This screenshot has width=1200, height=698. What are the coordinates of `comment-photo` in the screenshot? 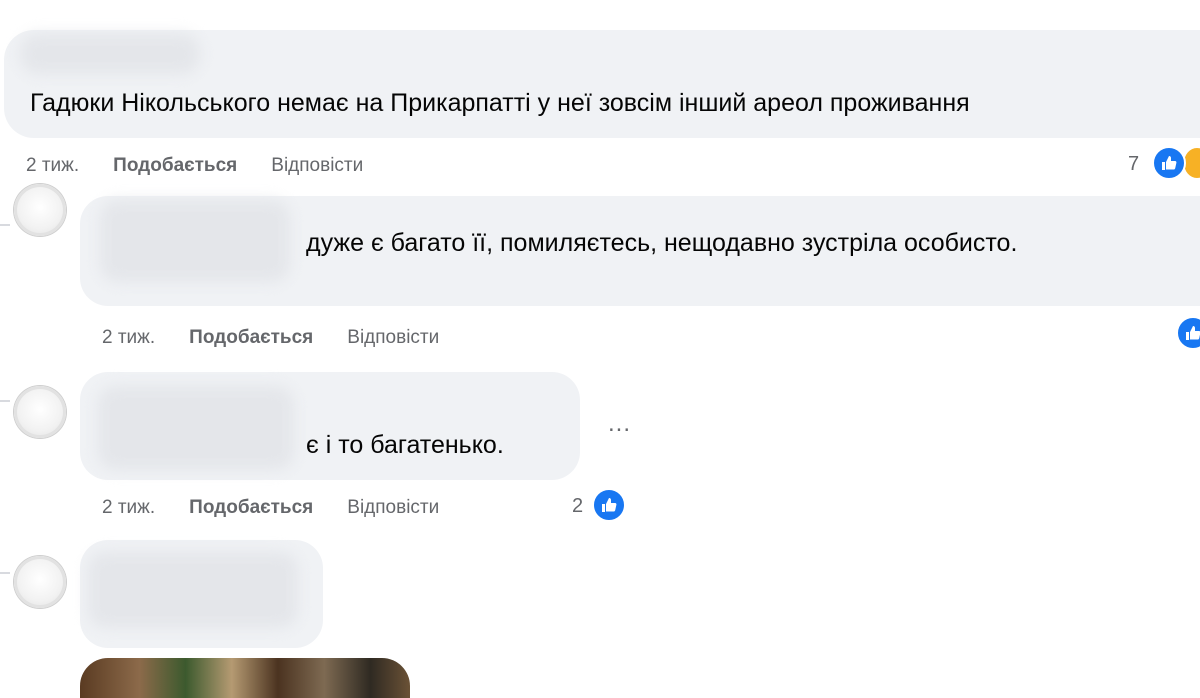 It's located at (245, 678).